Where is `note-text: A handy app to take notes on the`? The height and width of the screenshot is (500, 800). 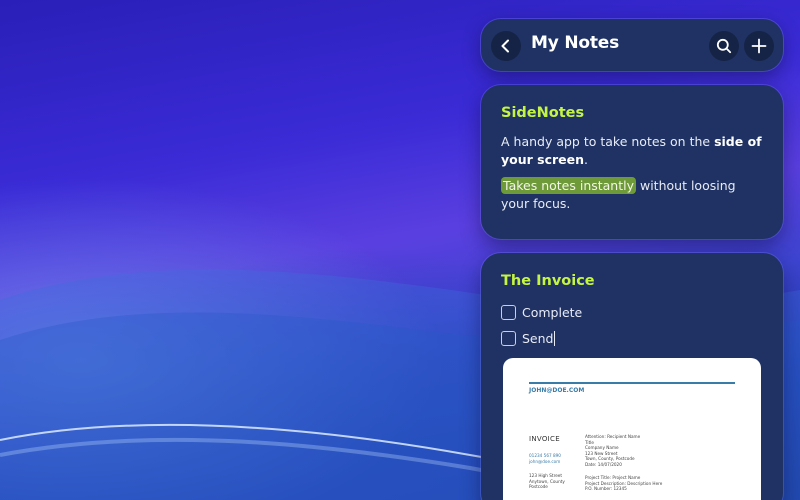
note-text: A handy app to take notes on the is located at coordinates (608, 141).